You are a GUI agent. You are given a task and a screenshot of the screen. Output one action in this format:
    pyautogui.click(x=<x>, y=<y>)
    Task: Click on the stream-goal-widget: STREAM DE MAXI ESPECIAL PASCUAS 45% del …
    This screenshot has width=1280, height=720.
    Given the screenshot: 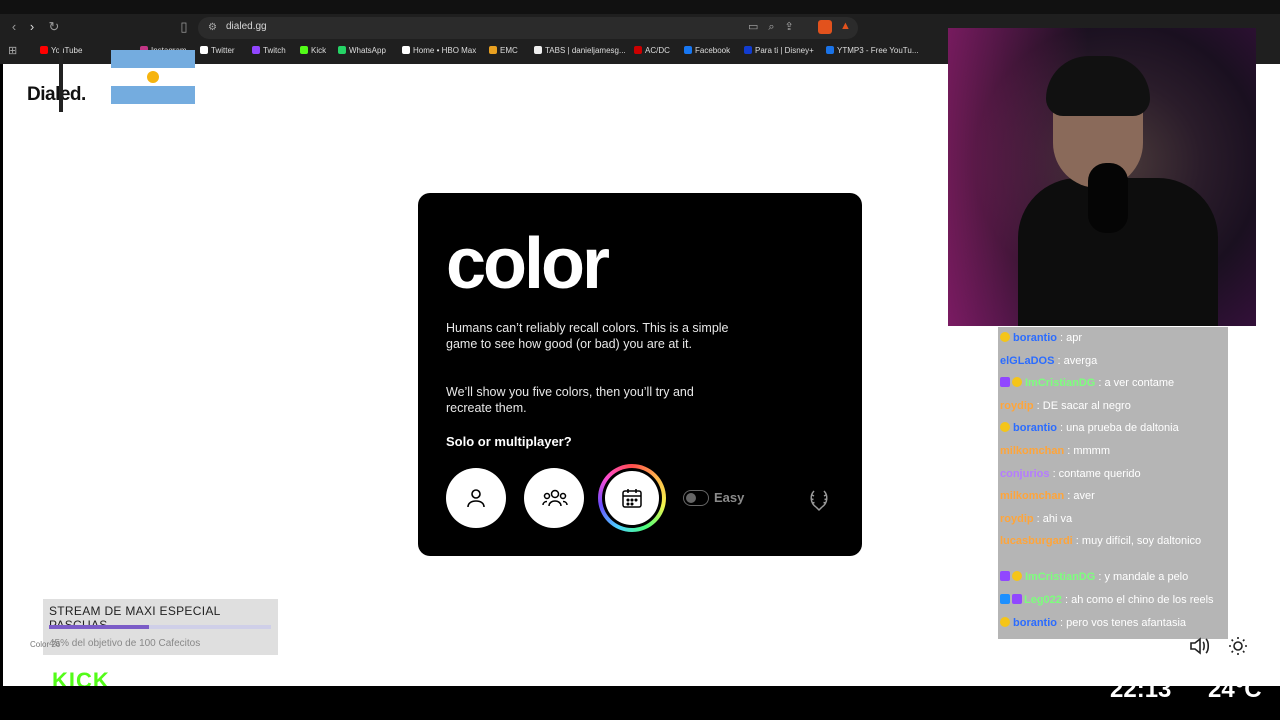 What is the action you would take?
    pyautogui.click(x=160, y=627)
    